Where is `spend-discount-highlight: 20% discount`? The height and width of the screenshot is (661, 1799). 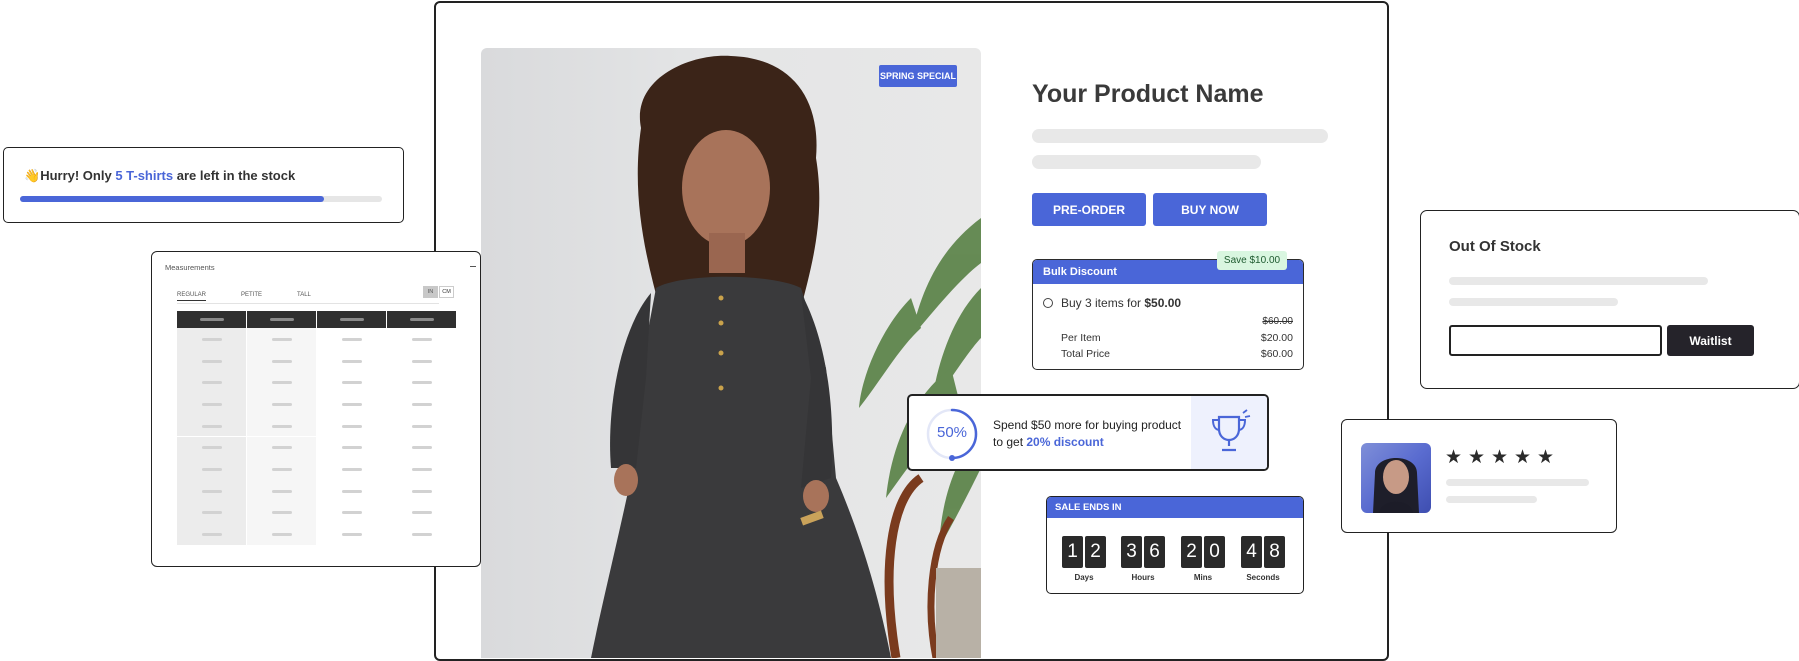
spend-discount-highlight: 20% discount is located at coordinates (1065, 442).